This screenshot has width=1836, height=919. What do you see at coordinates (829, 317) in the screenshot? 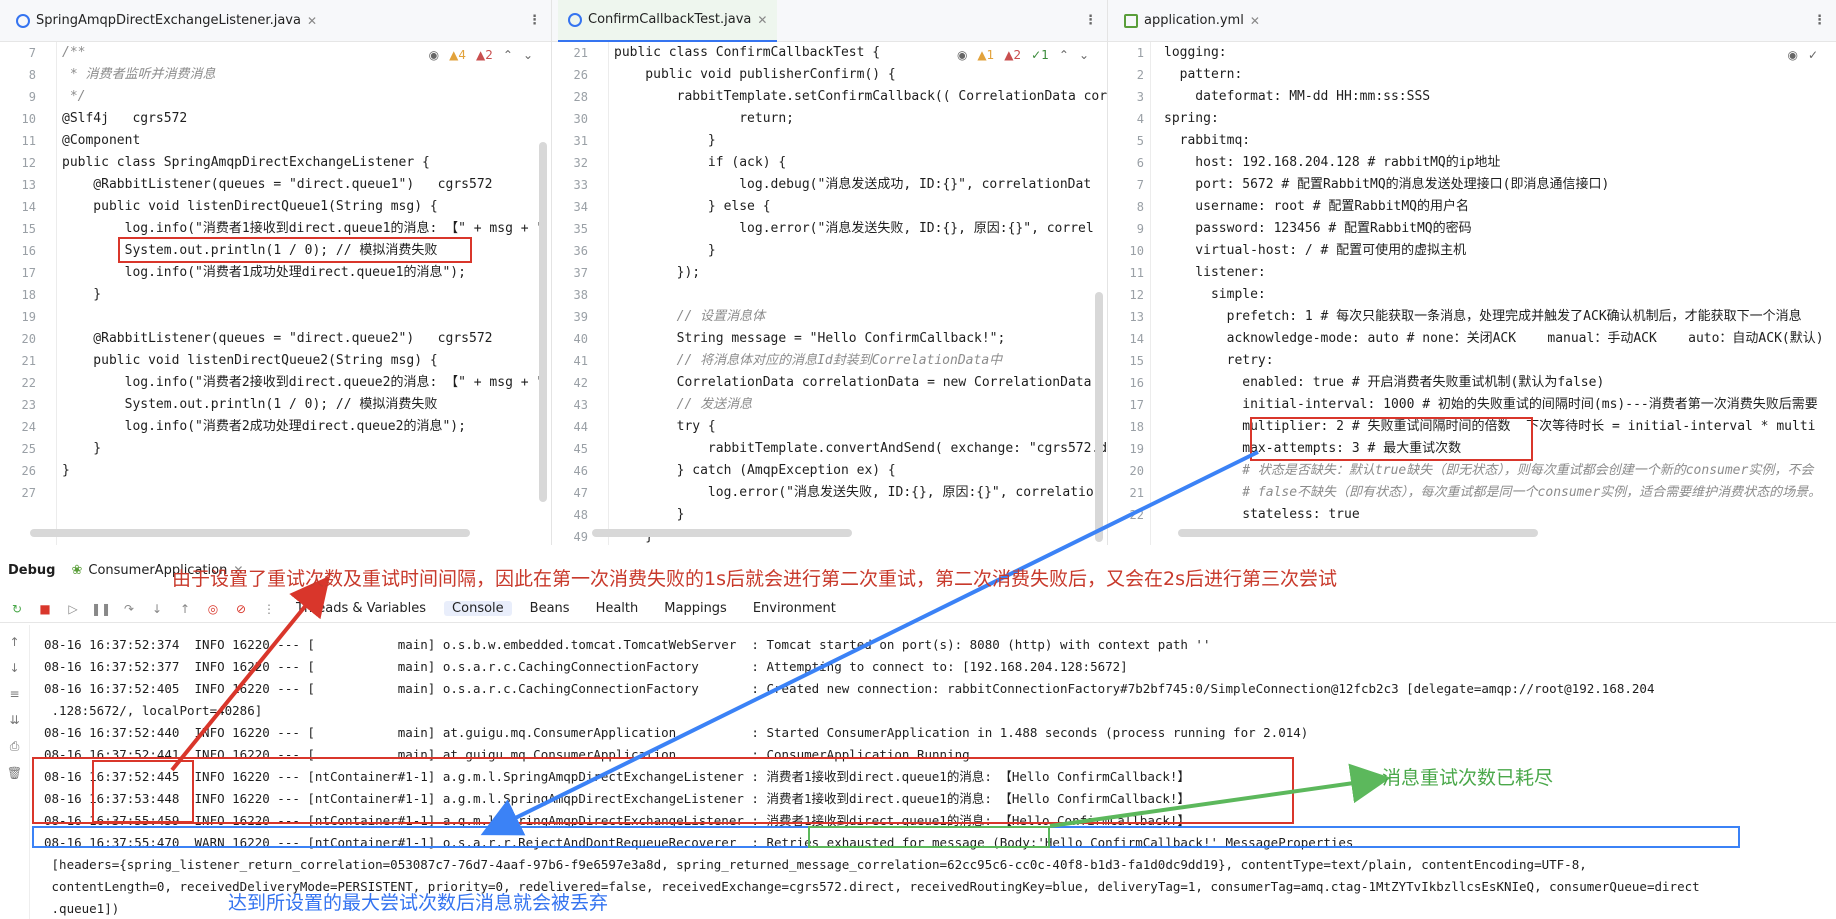
I see `code-line: 39 // 设置消息体` at bounding box center [829, 317].